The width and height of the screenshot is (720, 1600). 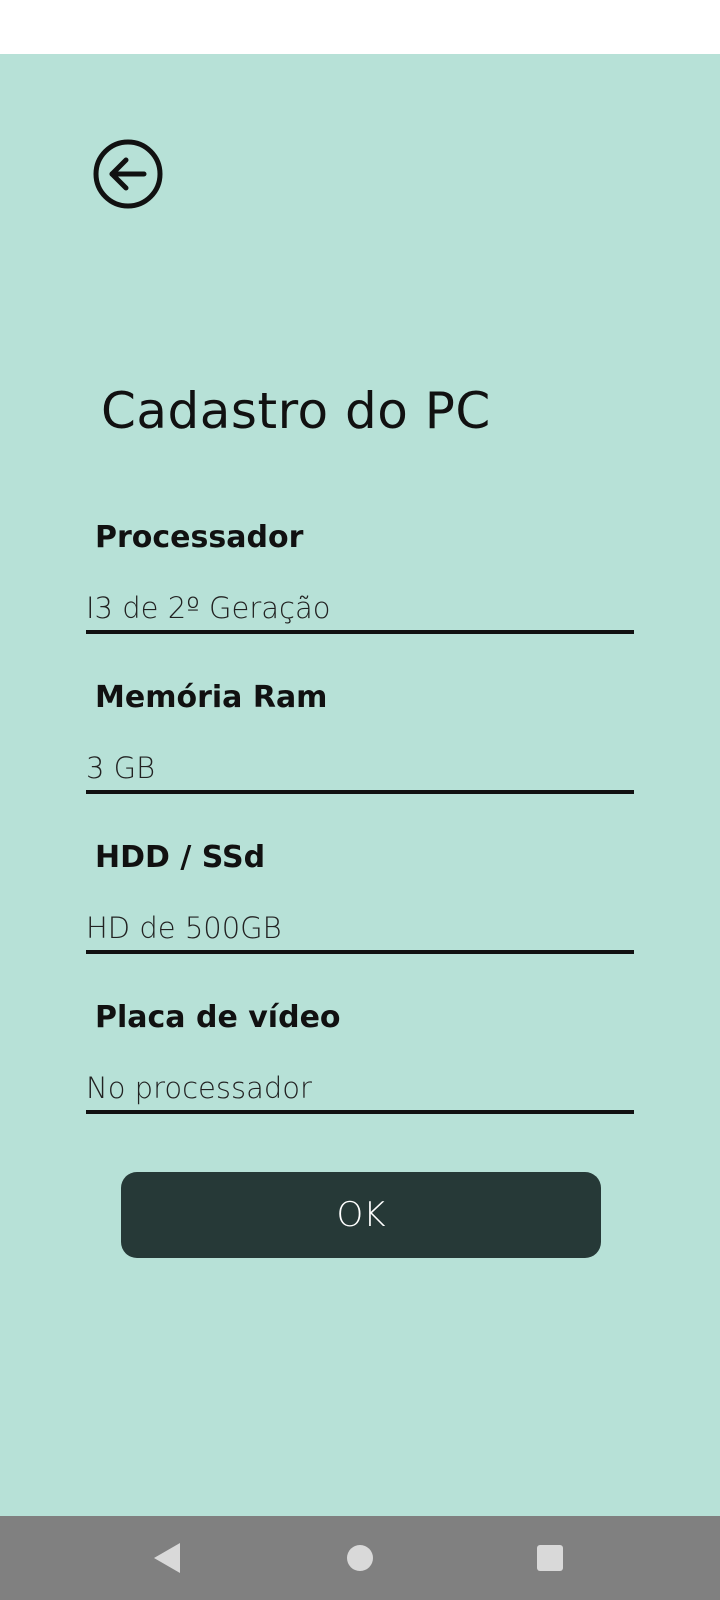 I want to click on nav-recents-button, so click(x=550, y=1558).